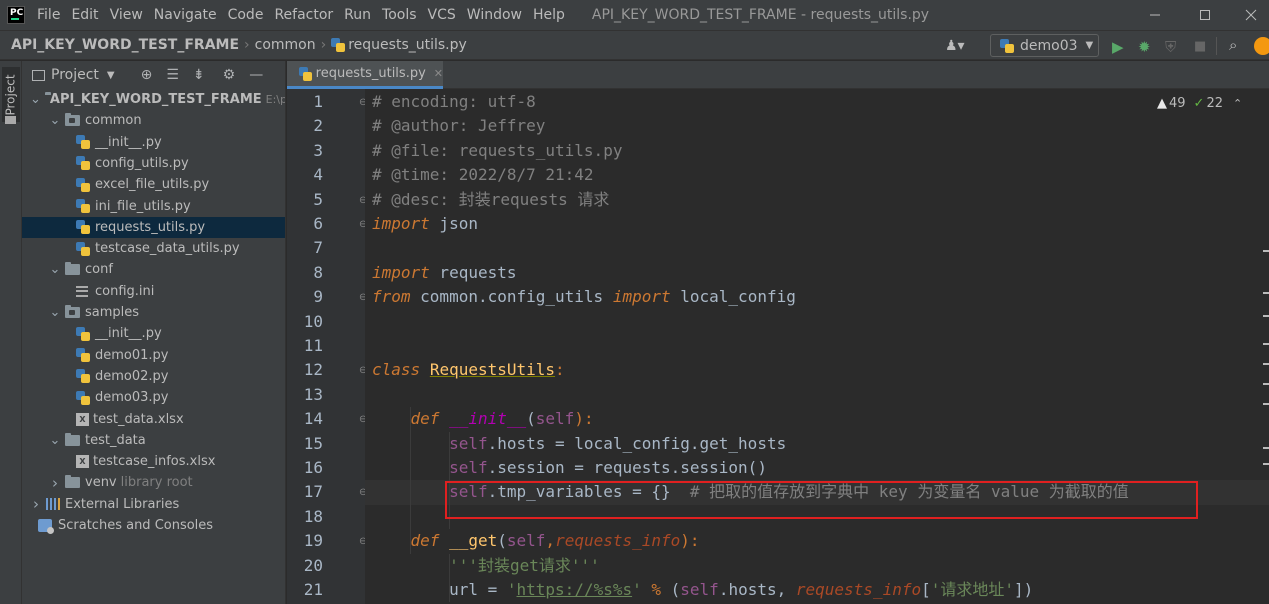  What do you see at coordinates (246, 15) in the screenshot?
I see `menu-code: Code` at bounding box center [246, 15].